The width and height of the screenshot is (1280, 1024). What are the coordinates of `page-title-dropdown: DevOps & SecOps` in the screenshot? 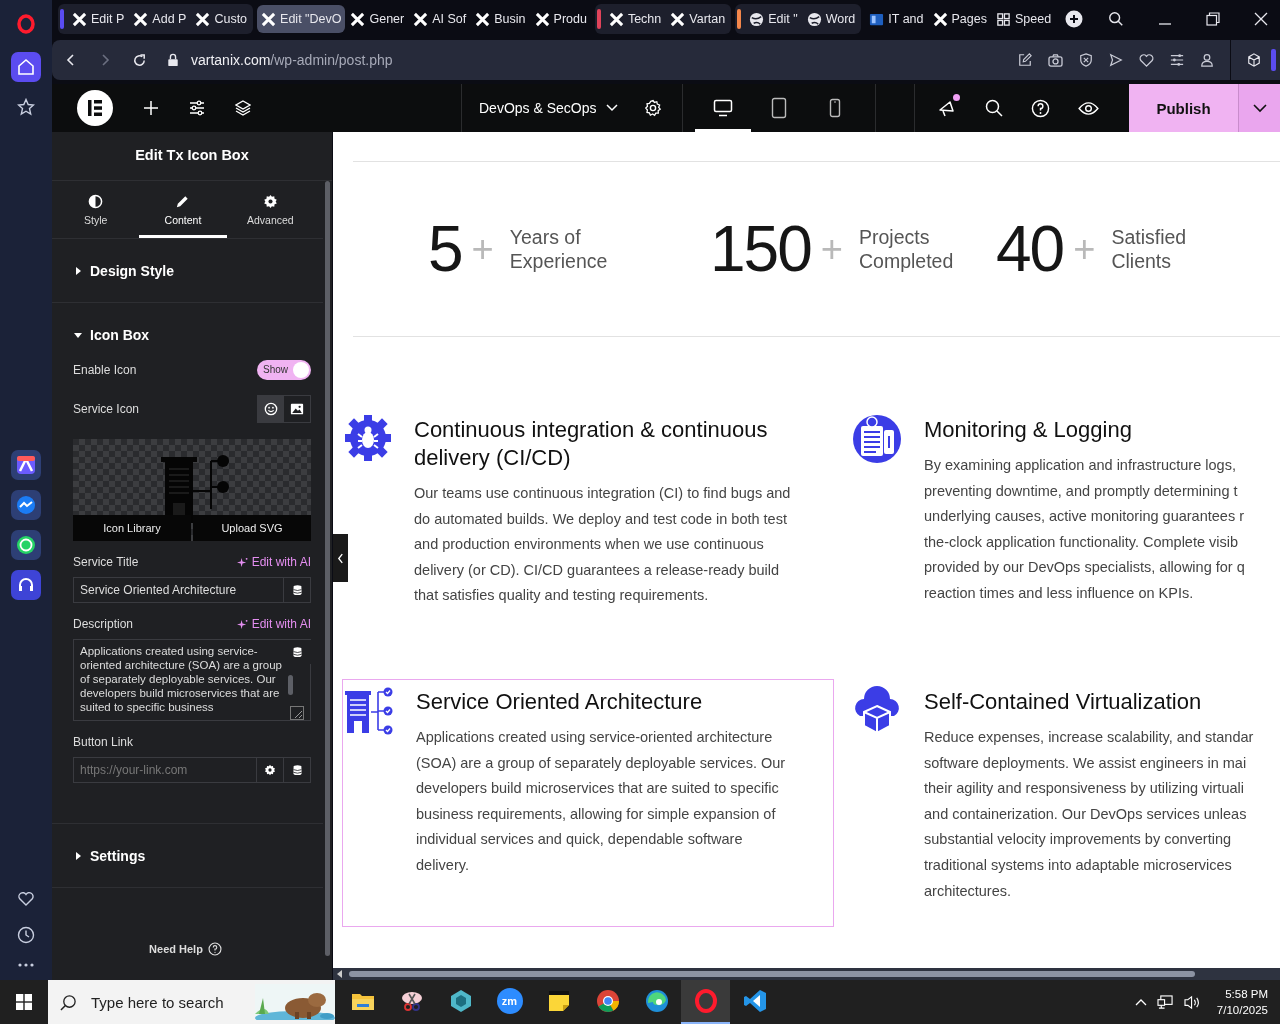 It's located at (548, 108).